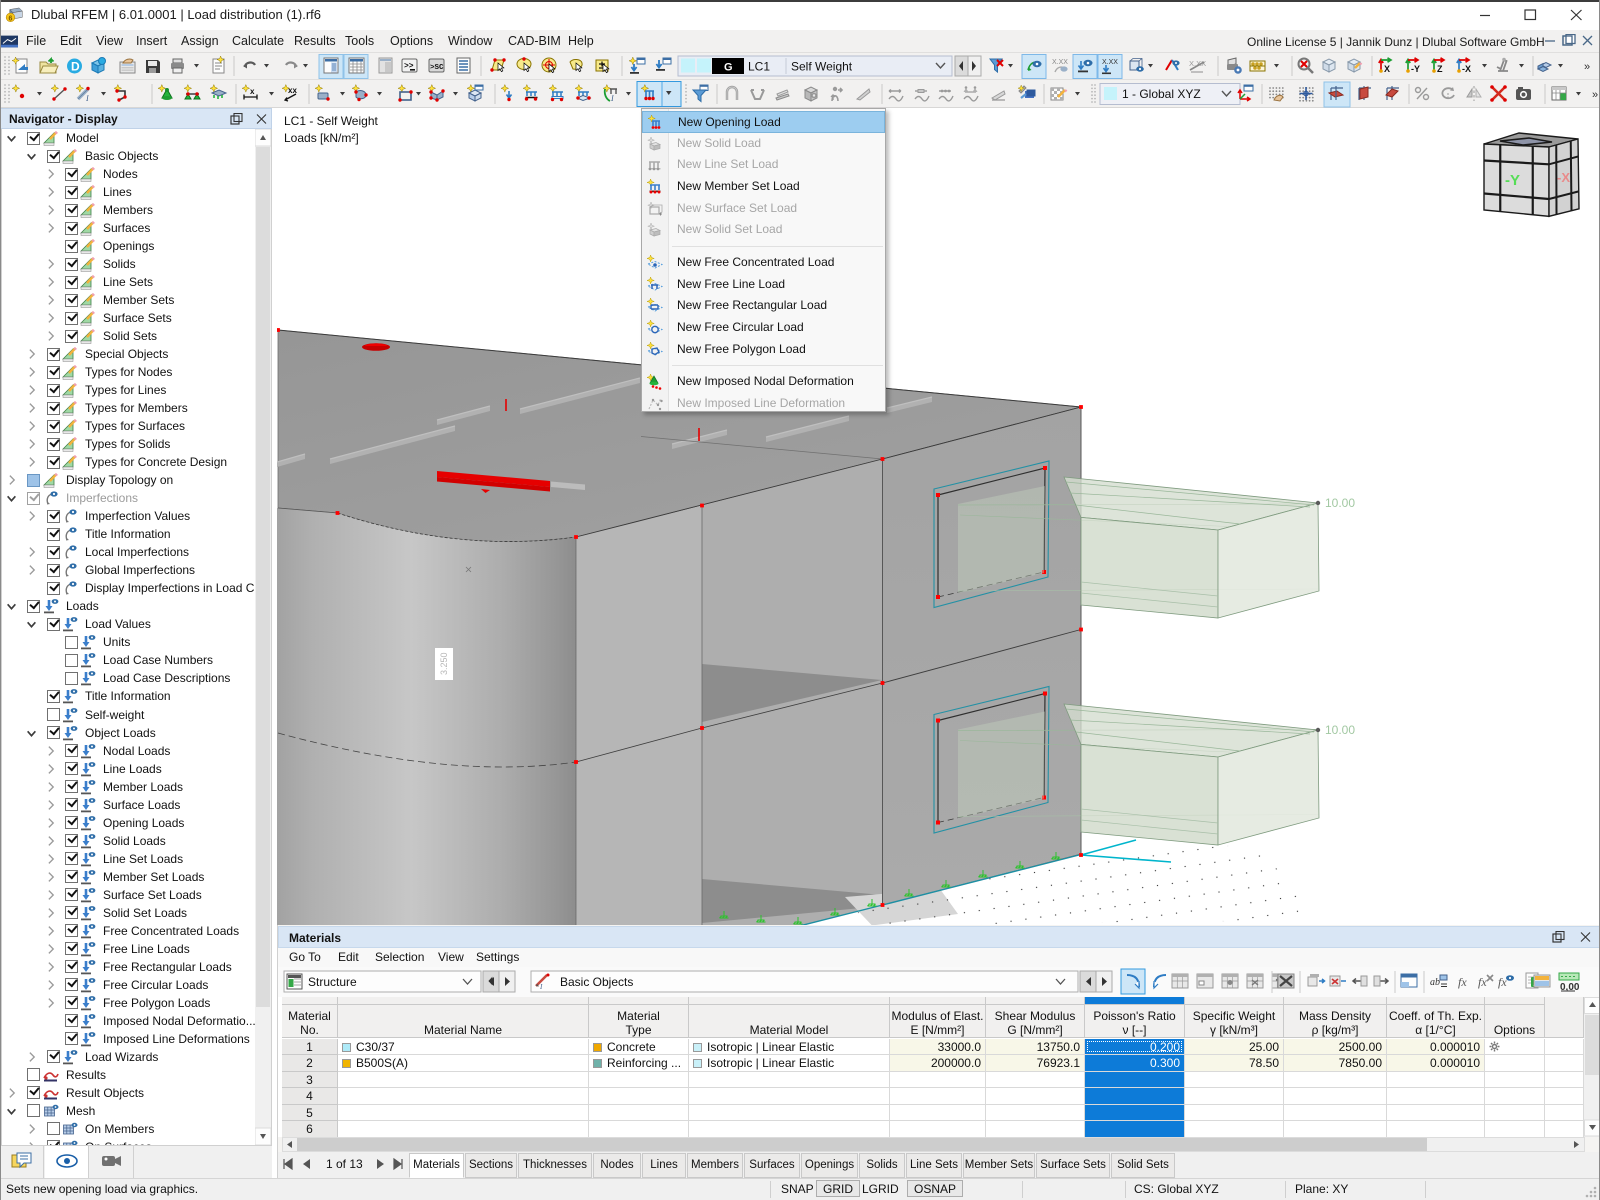 This screenshot has height=1200, width=1600. I want to click on svg-text: ab, so click(1435, 982).